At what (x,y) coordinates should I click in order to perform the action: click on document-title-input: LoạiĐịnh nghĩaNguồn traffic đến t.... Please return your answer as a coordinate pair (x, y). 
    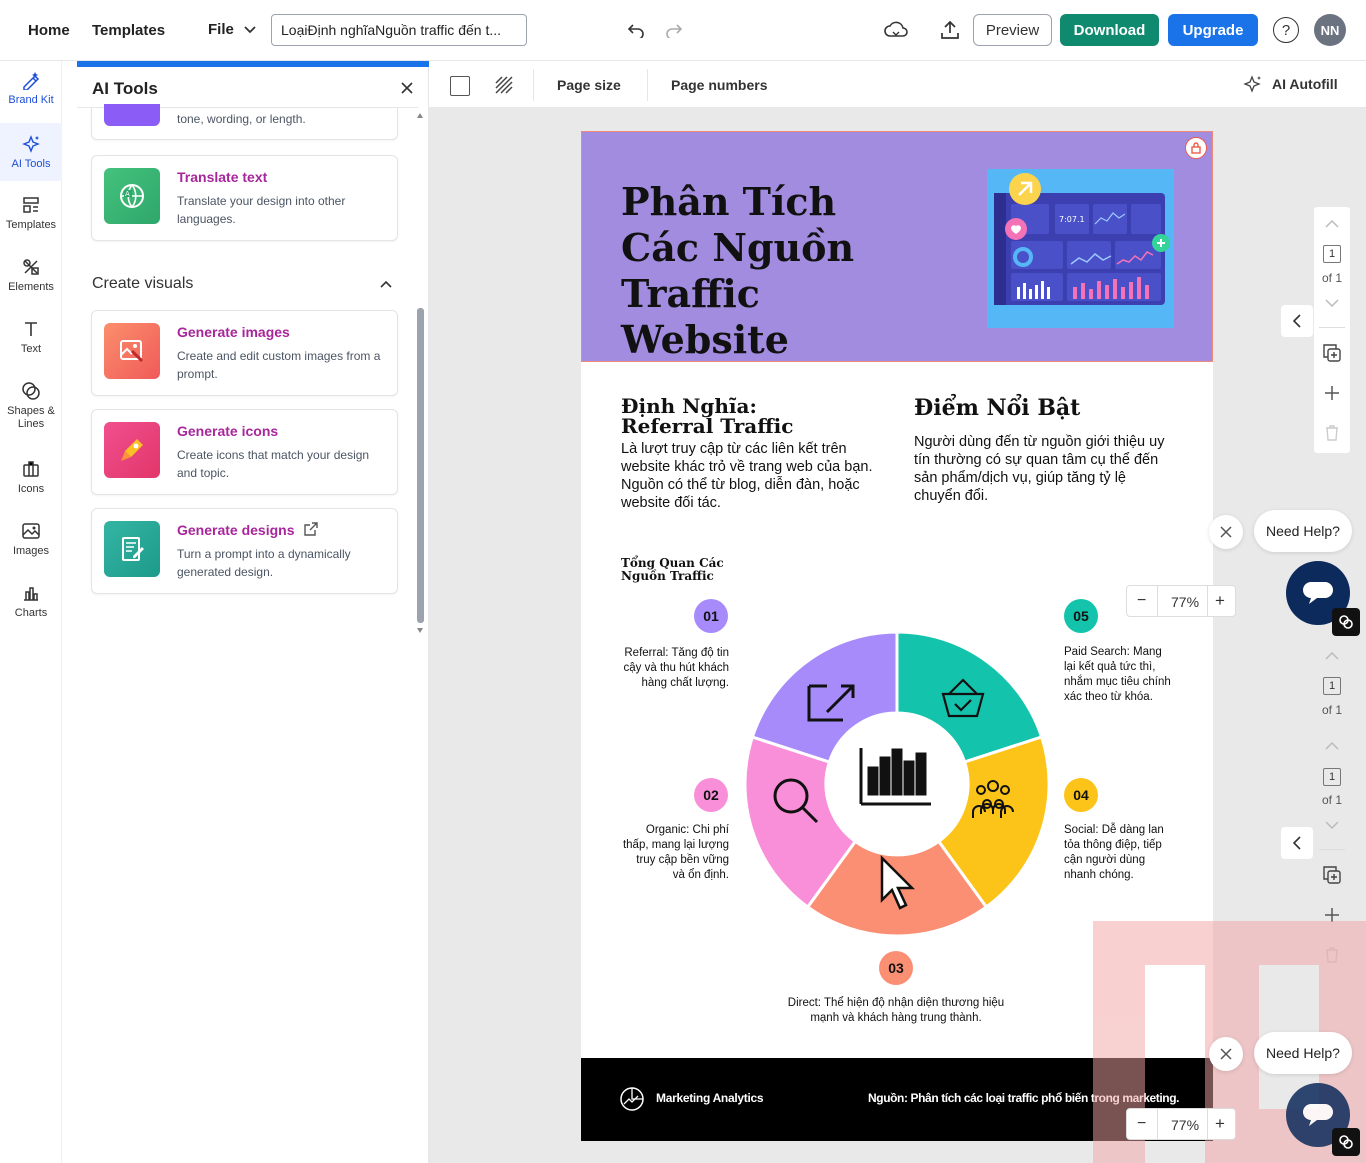
    Looking at the image, I should click on (399, 30).